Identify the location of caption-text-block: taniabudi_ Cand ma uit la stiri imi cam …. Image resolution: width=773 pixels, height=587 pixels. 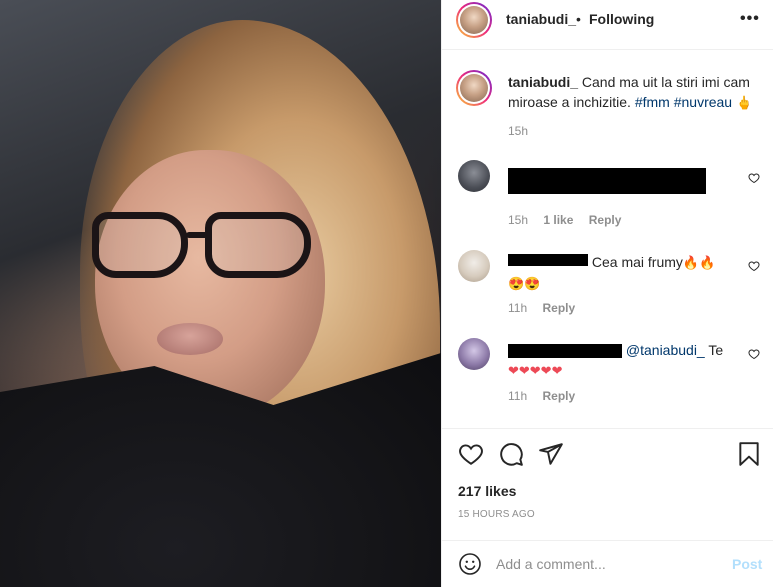
(636, 92).